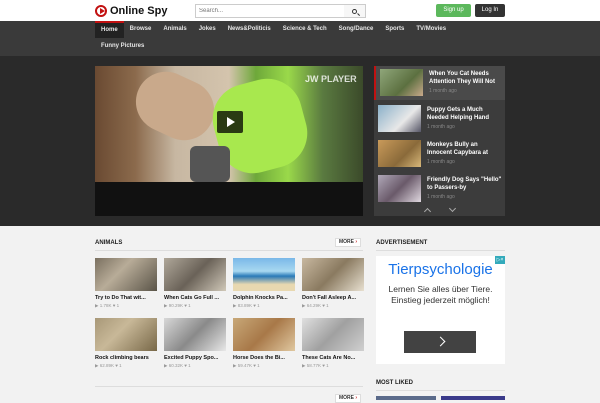 This screenshot has width=600, height=403. Describe the element at coordinates (394, 29) in the screenshot. I see `nav-item-sports: Sports` at that location.